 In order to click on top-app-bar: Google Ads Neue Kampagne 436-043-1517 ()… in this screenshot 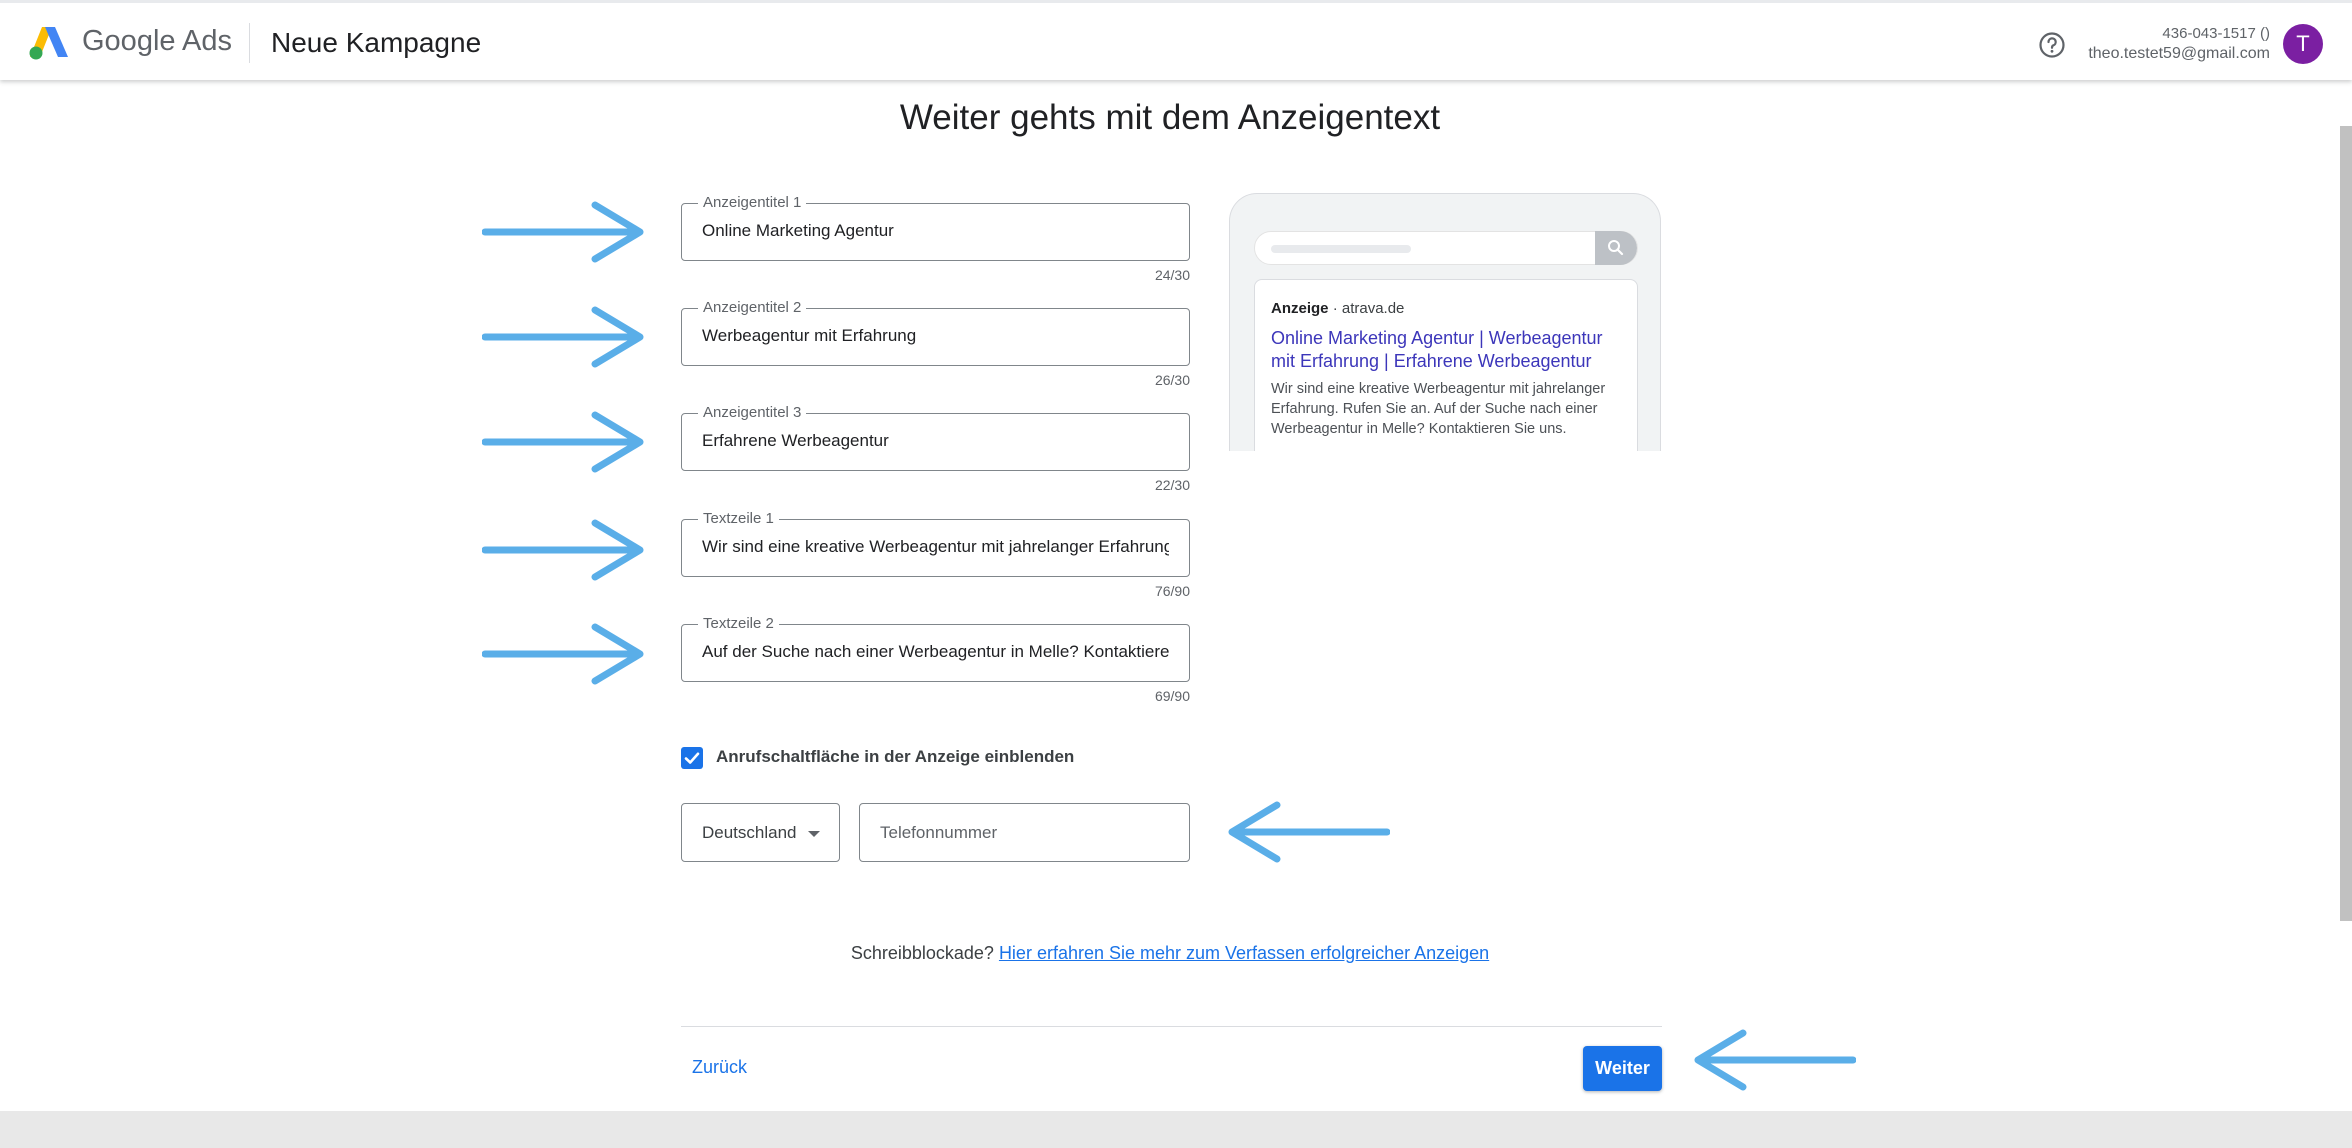, I will do `click(1176, 40)`.